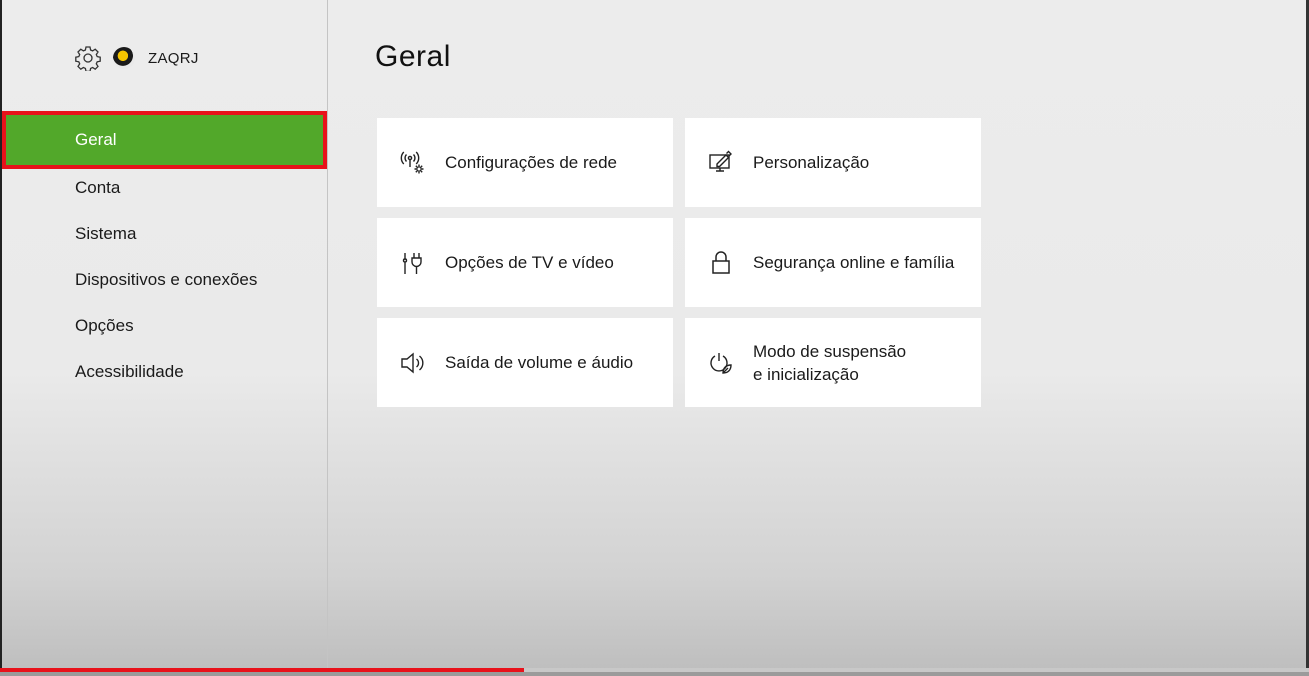 The image size is (1309, 676). Describe the element at coordinates (124, 58) in the screenshot. I see `avatar-icon` at that location.